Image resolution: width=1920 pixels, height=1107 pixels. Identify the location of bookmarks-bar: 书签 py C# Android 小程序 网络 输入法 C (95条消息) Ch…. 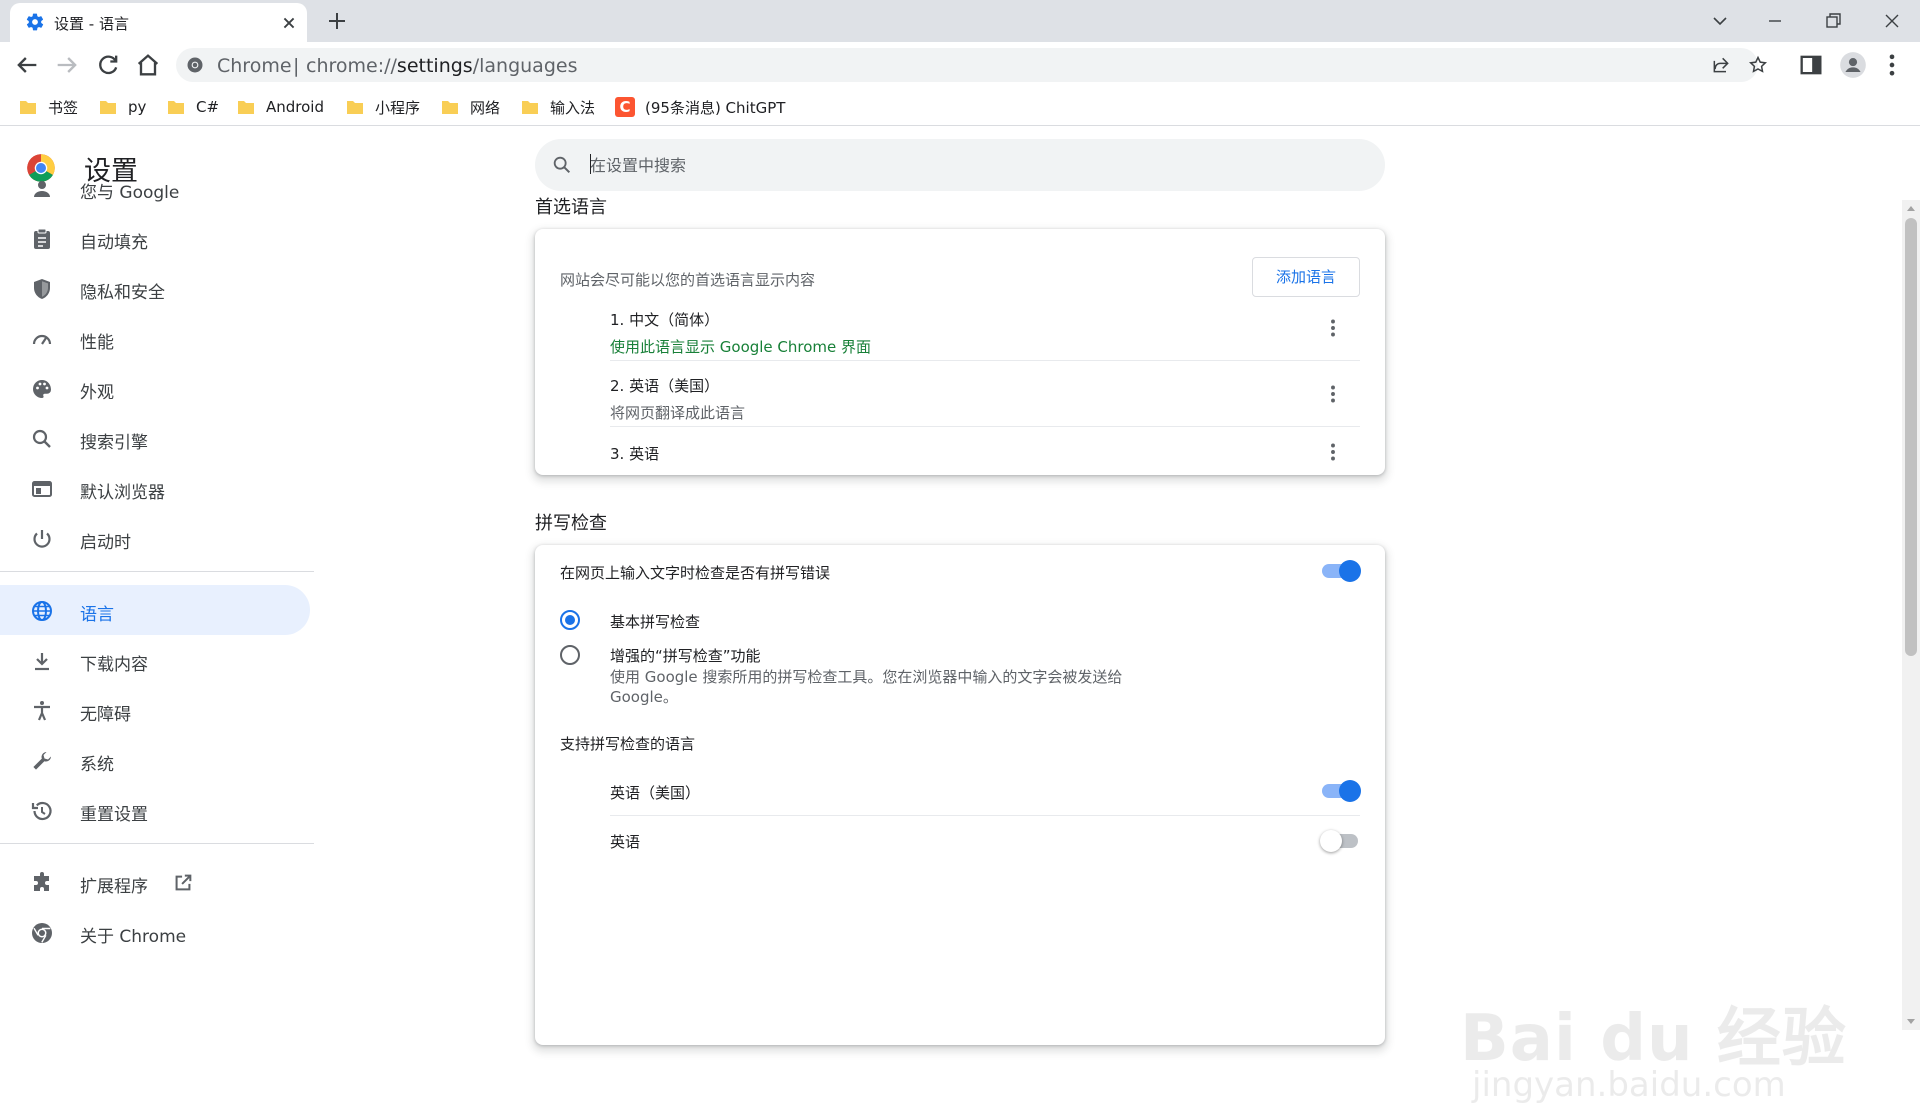
(960, 107).